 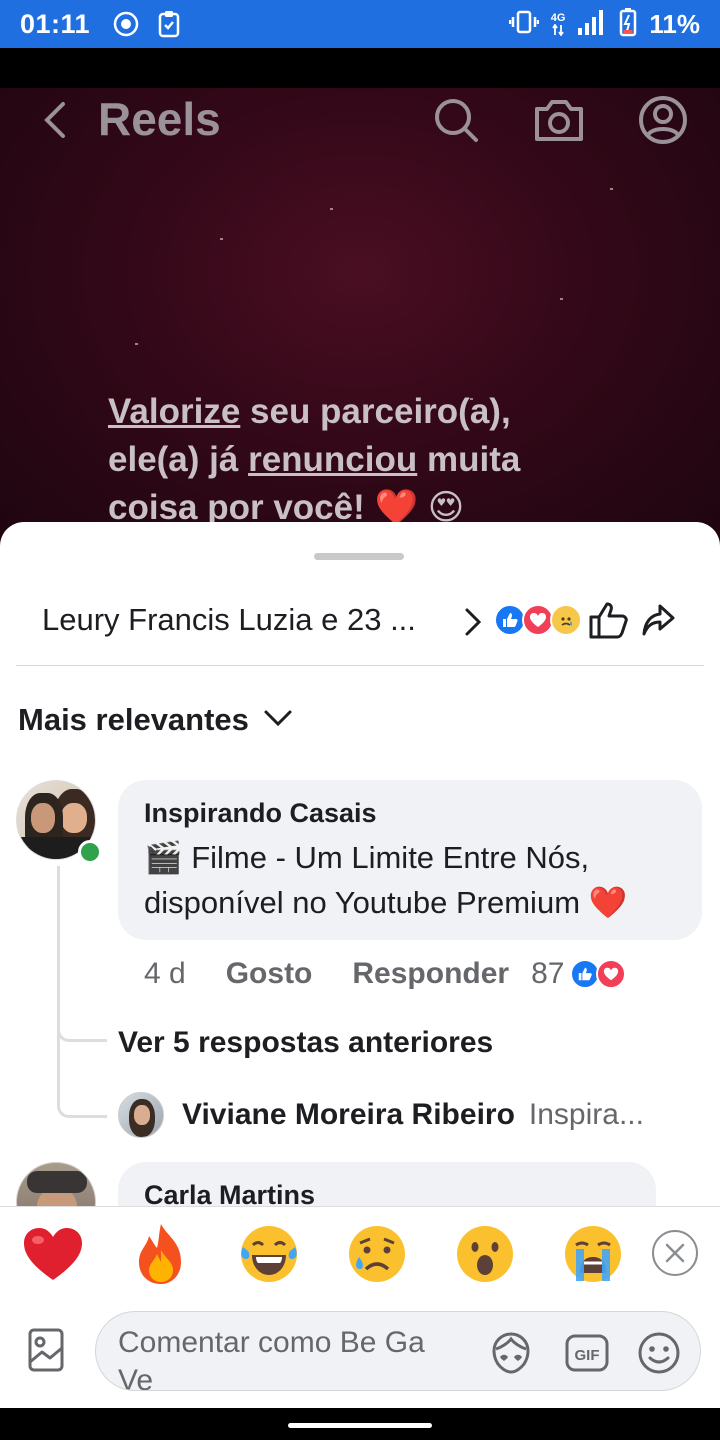 I want to click on reaction-count: 87, so click(x=547, y=974).